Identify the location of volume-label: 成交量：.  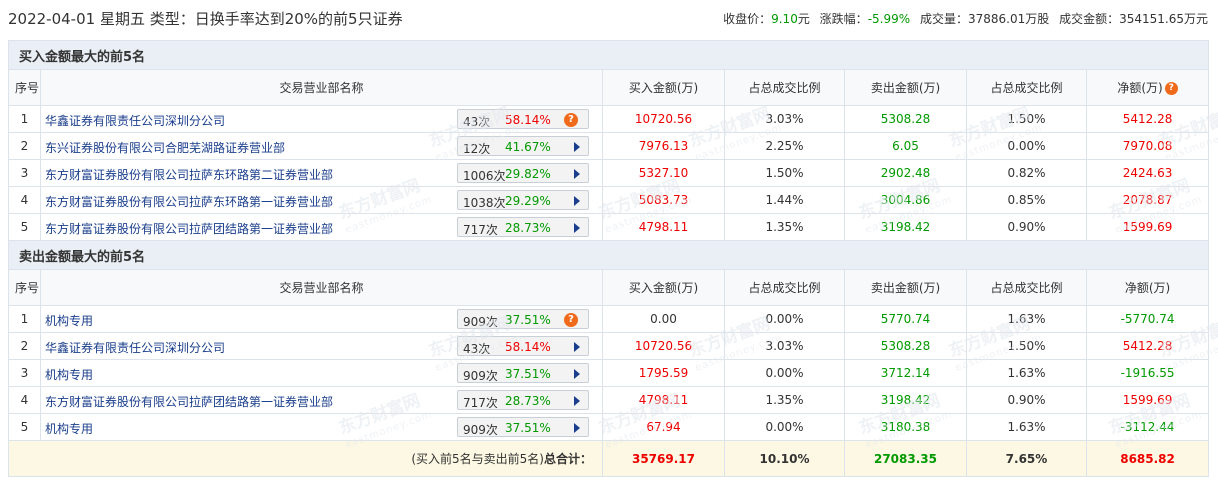
(943, 19).